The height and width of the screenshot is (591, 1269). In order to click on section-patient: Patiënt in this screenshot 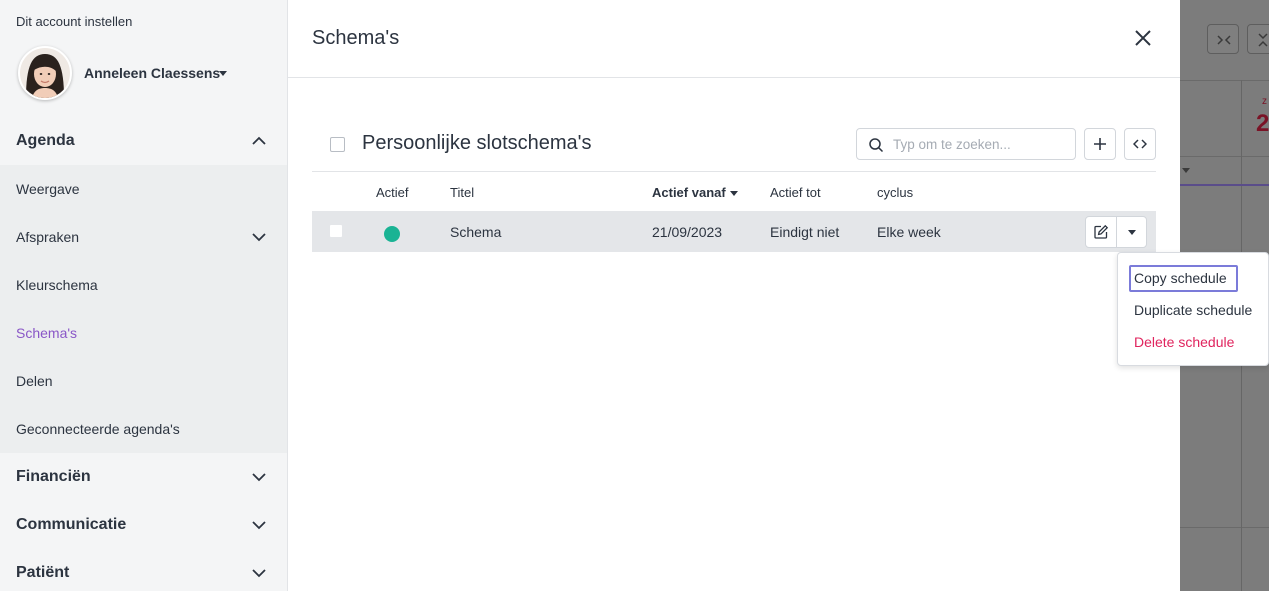, I will do `click(143, 570)`.